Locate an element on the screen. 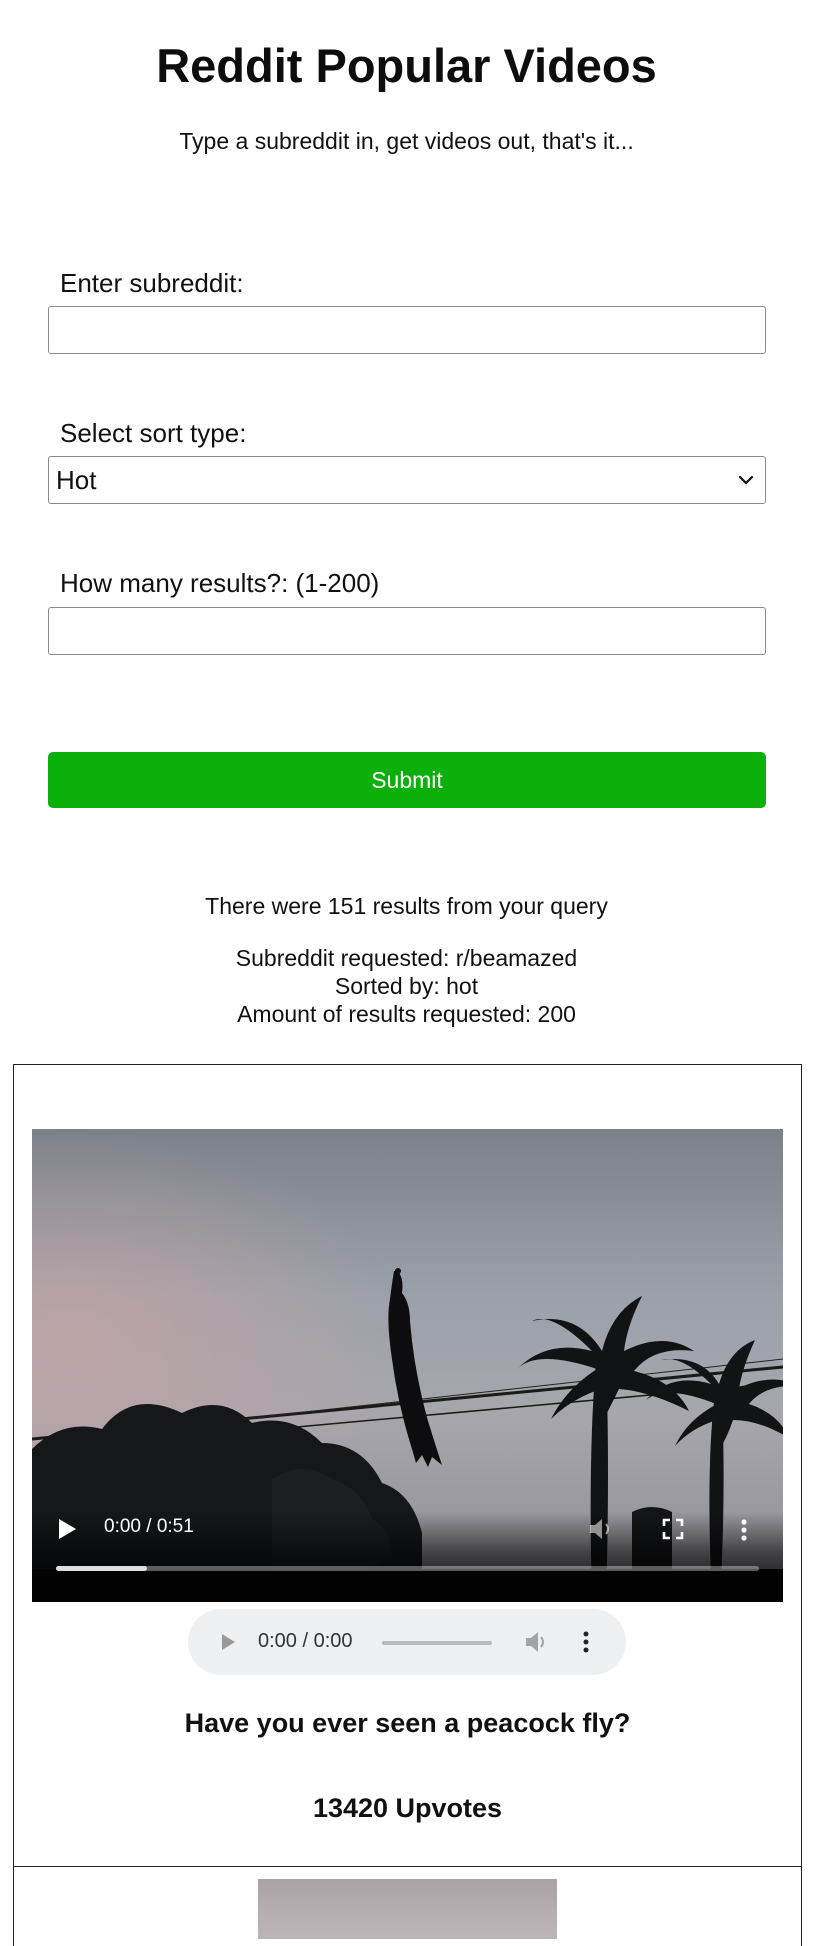 The height and width of the screenshot is (1946, 813). video-thumbnail is located at coordinates (407, 1909).